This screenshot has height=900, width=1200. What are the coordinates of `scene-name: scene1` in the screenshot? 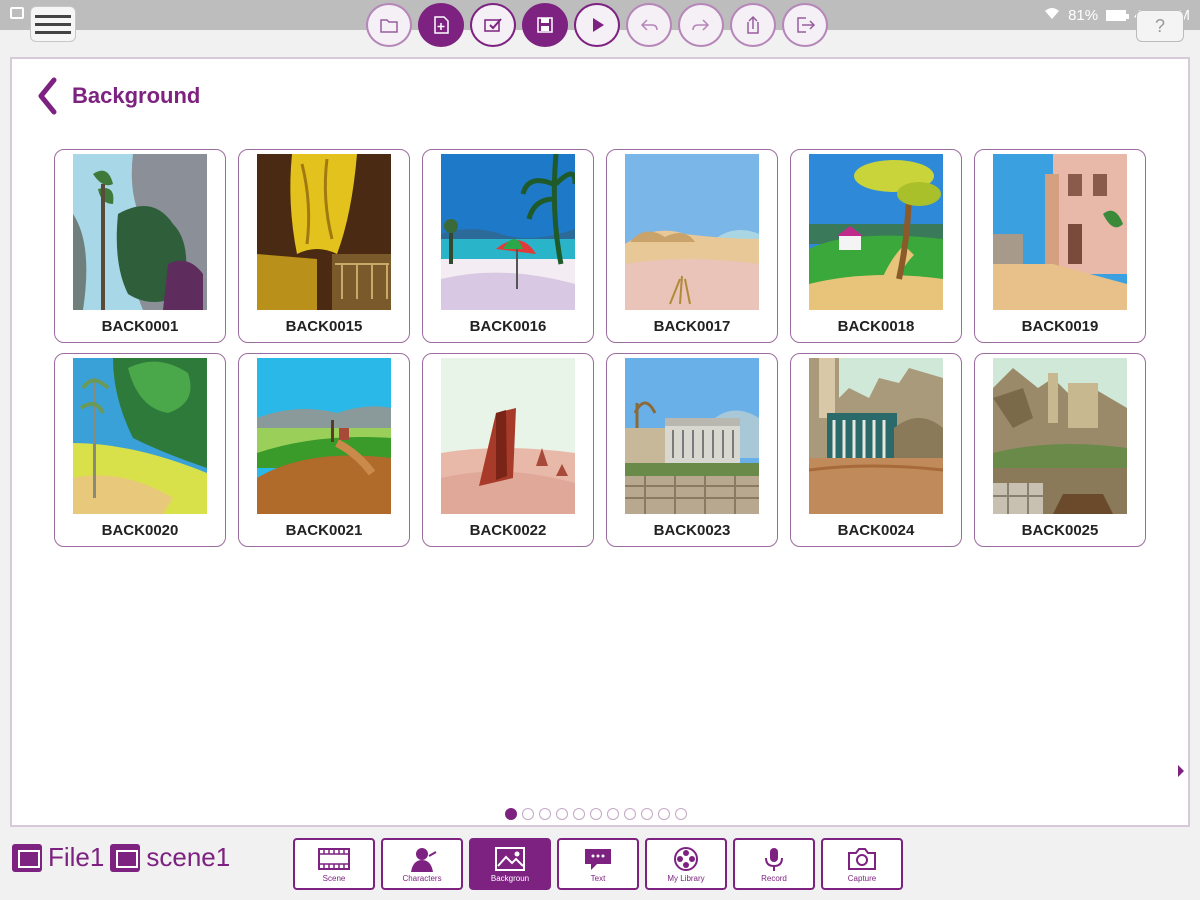 It's located at (188, 857).